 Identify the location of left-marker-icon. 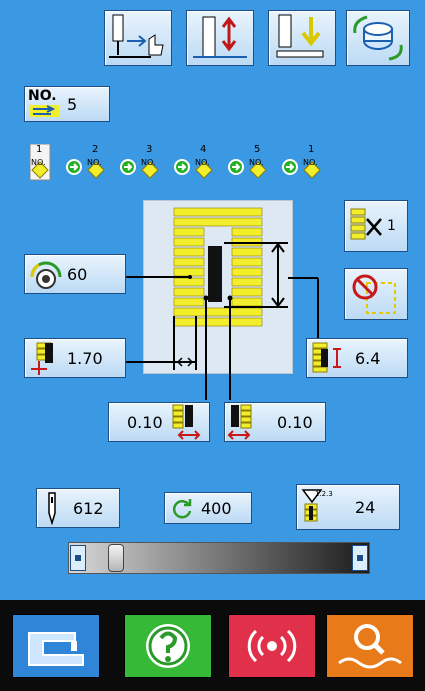
(78, 558).